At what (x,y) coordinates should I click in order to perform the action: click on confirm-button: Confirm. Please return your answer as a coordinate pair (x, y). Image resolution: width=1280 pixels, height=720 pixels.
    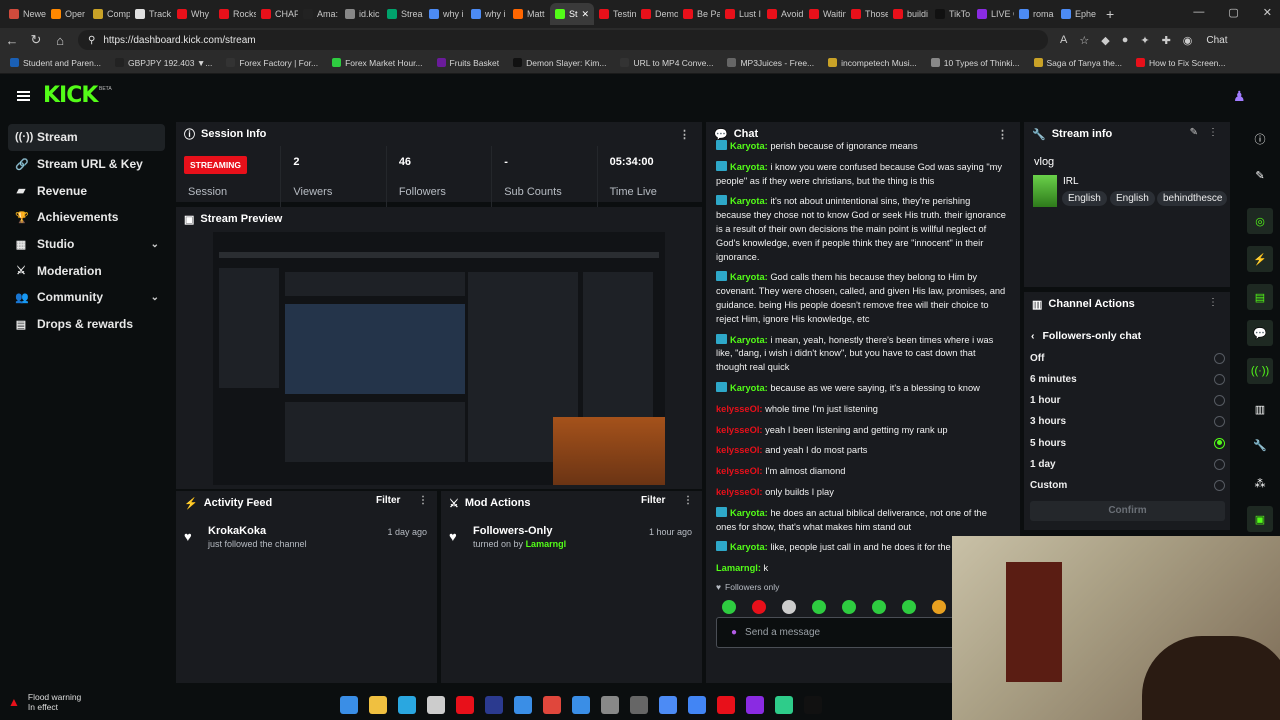
    Looking at the image, I should click on (1127, 511).